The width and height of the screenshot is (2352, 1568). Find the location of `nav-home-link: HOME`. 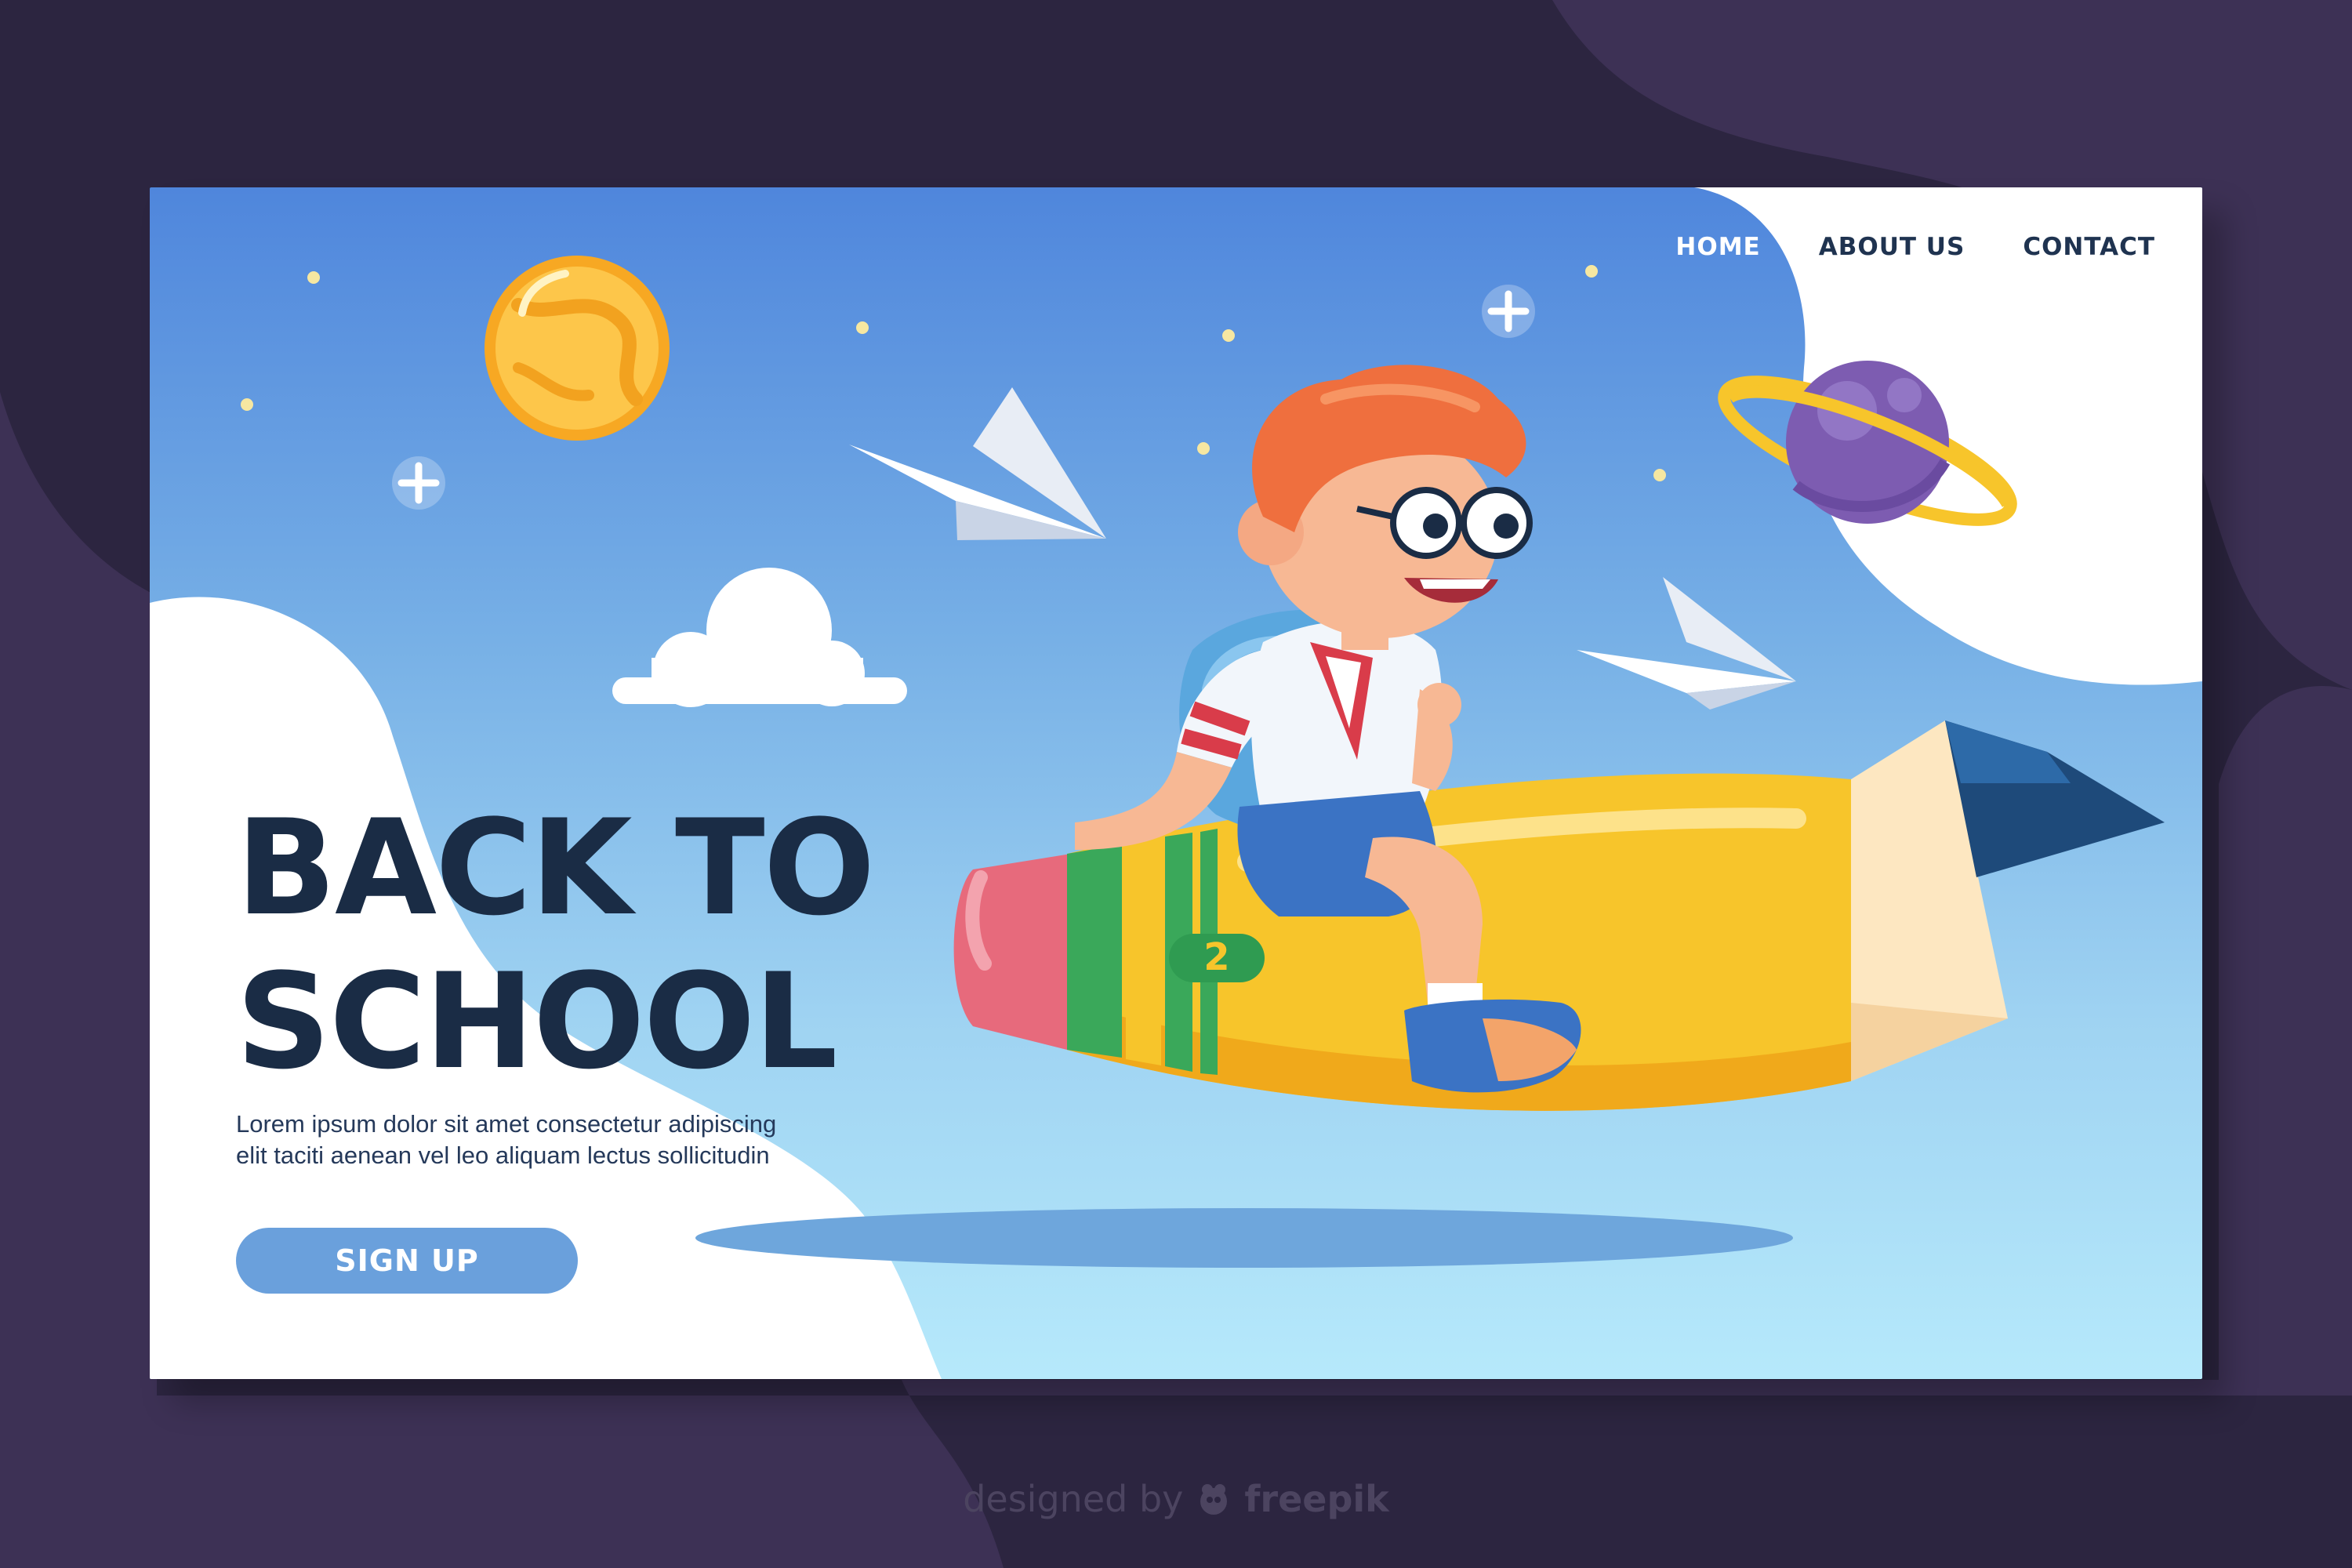

nav-home-link: HOME is located at coordinates (1717, 247).